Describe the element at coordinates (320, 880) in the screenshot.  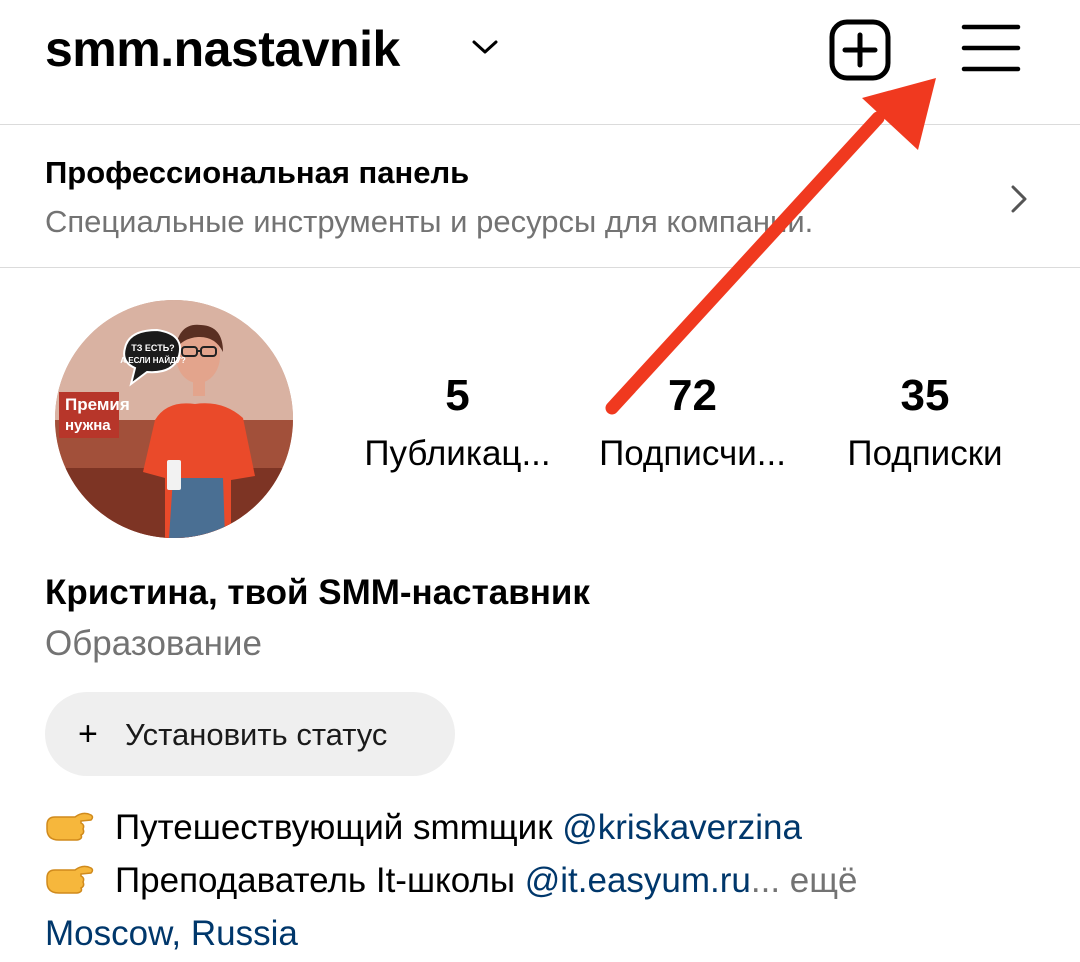
I see `bio-text: Преподаватель It-школы` at that location.